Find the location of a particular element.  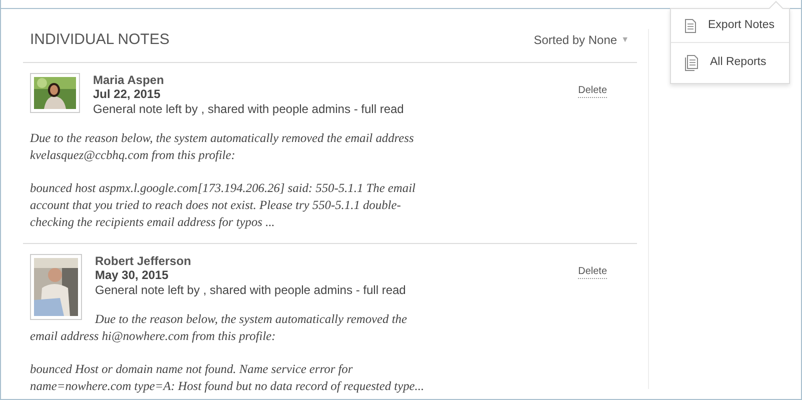

caret-icon: ▼ is located at coordinates (625, 40).